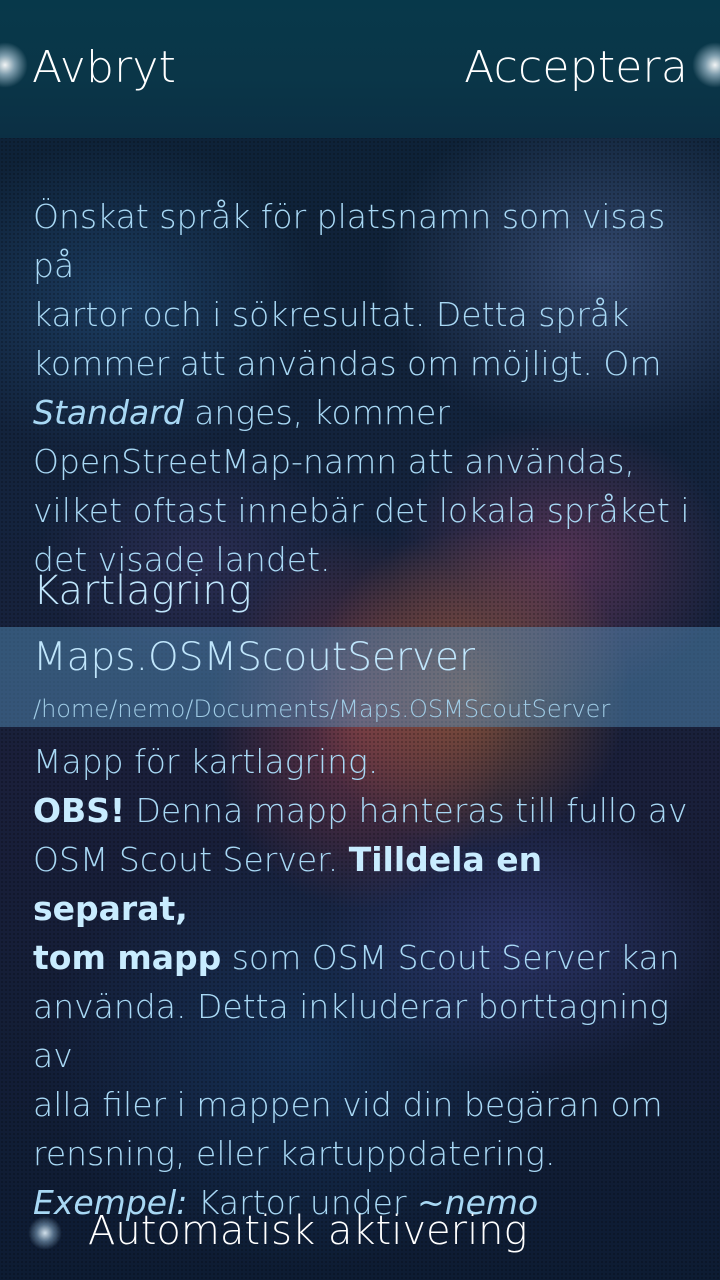  What do you see at coordinates (363, 884) in the screenshot?
I see `text-line: OSM Scout Server. Tilldela en separat,` at bounding box center [363, 884].